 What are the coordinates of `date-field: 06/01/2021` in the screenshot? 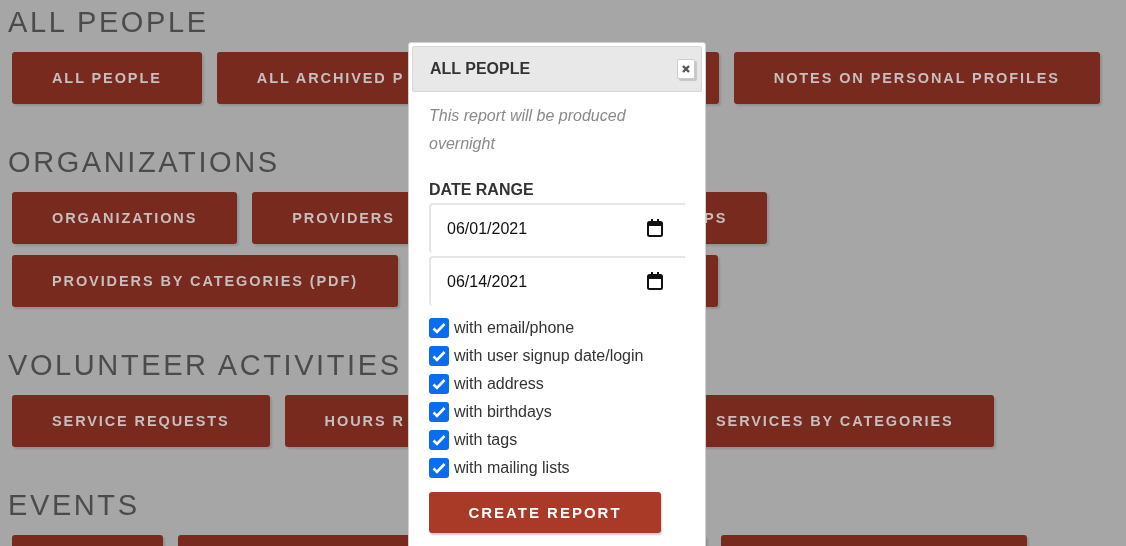 It's located at (557, 228).